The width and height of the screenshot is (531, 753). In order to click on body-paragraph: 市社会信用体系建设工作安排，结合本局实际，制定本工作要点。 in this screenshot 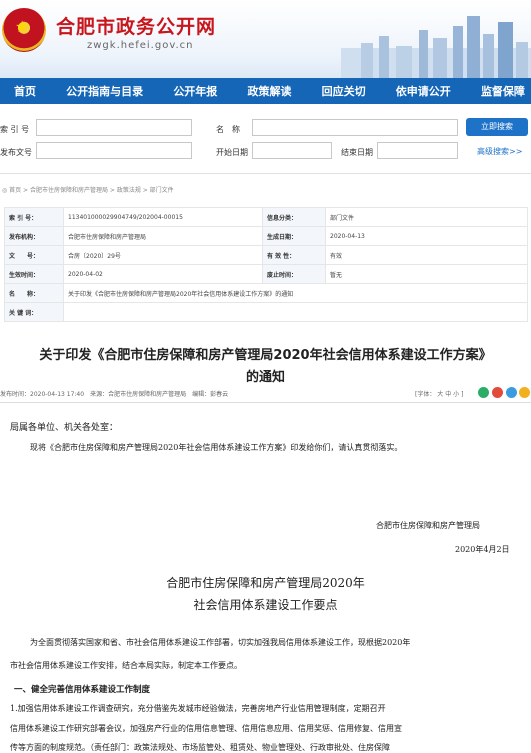, I will do `click(126, 665)`.